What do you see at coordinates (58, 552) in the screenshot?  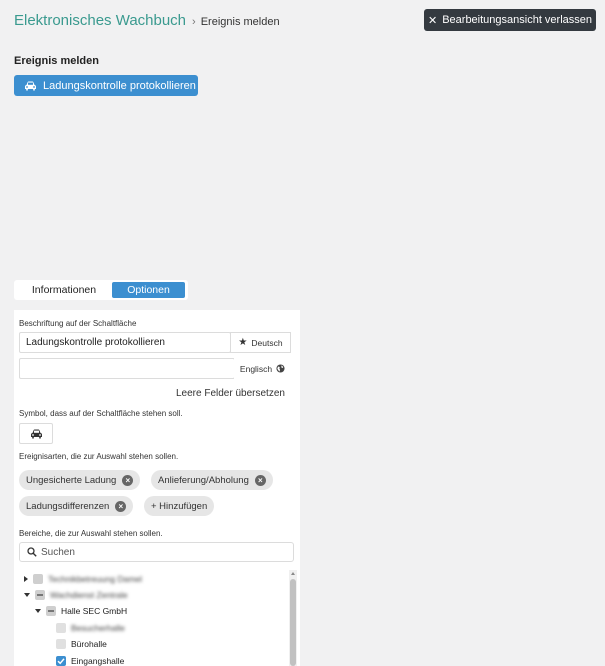 I see `search-placeholder: Suchen` at bounding box center [58, 552].